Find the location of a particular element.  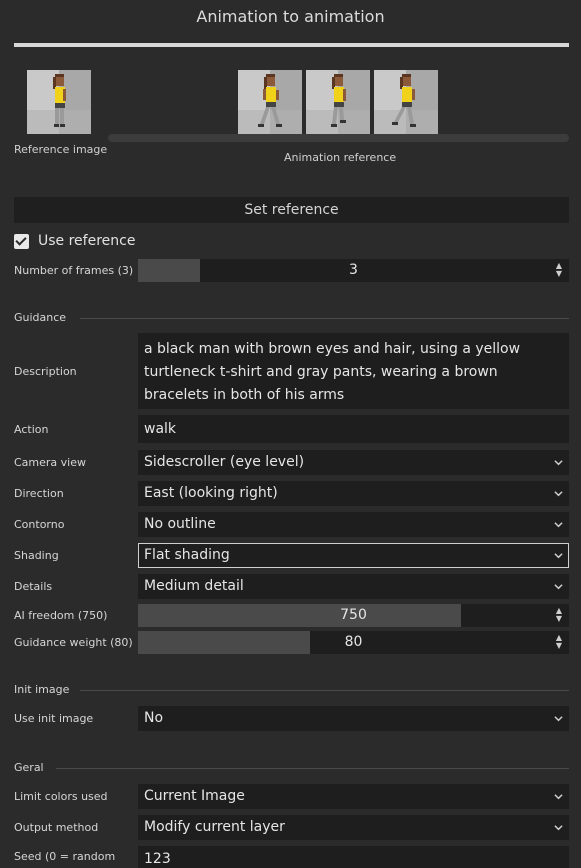

guidance-section-title: Guidance is located at coordinates (40, 317).